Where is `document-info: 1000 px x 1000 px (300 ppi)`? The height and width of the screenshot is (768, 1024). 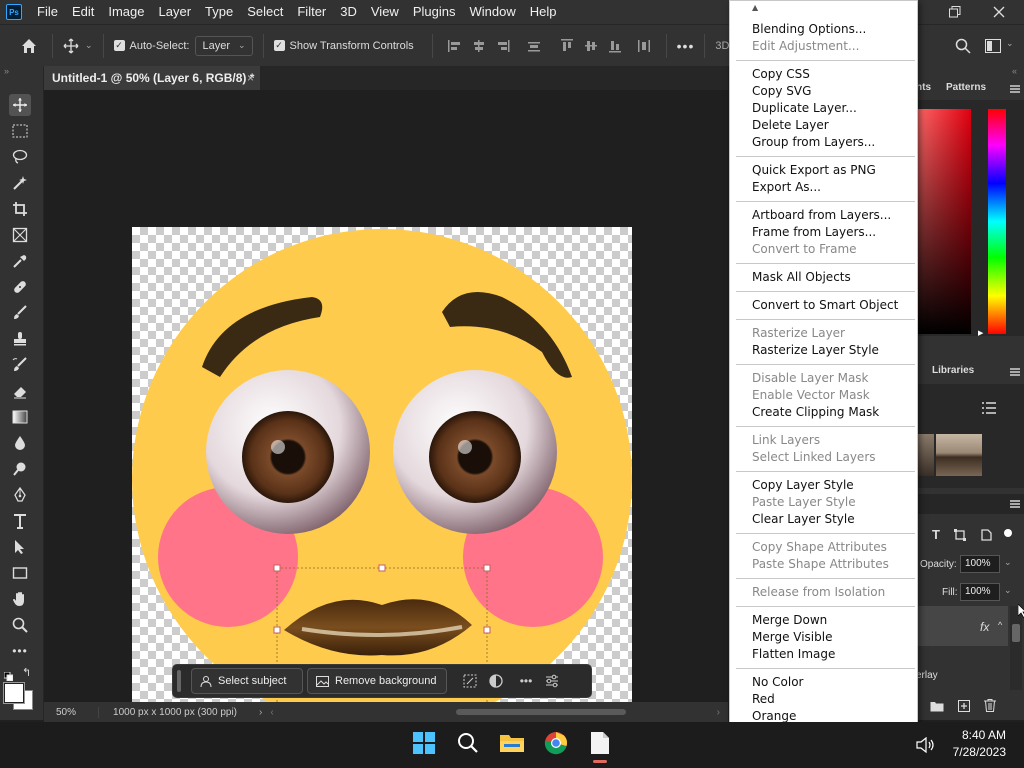
document-info: 1000 px x 1000 px (300 ppi) is located at coordinates (167, 712).